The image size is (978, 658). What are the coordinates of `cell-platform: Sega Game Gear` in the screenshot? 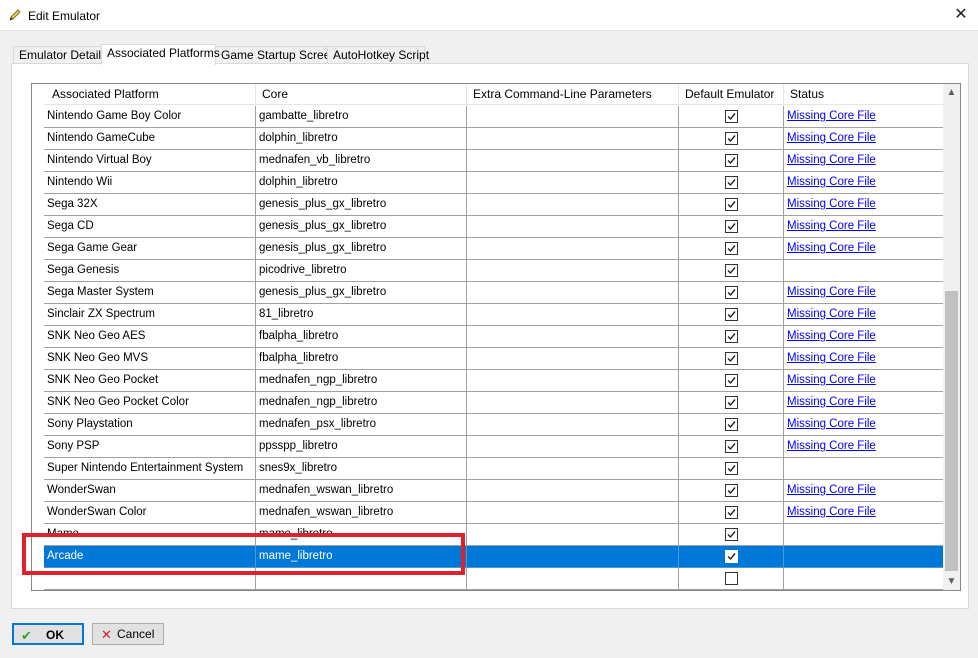 It's located at (150, 249).